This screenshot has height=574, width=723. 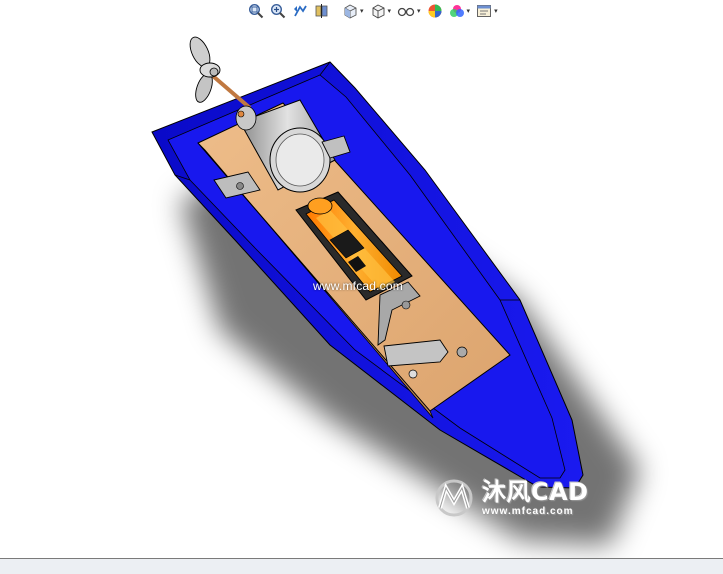 I want to click on mfcad-logo-icon, so click(x=454, y=498).